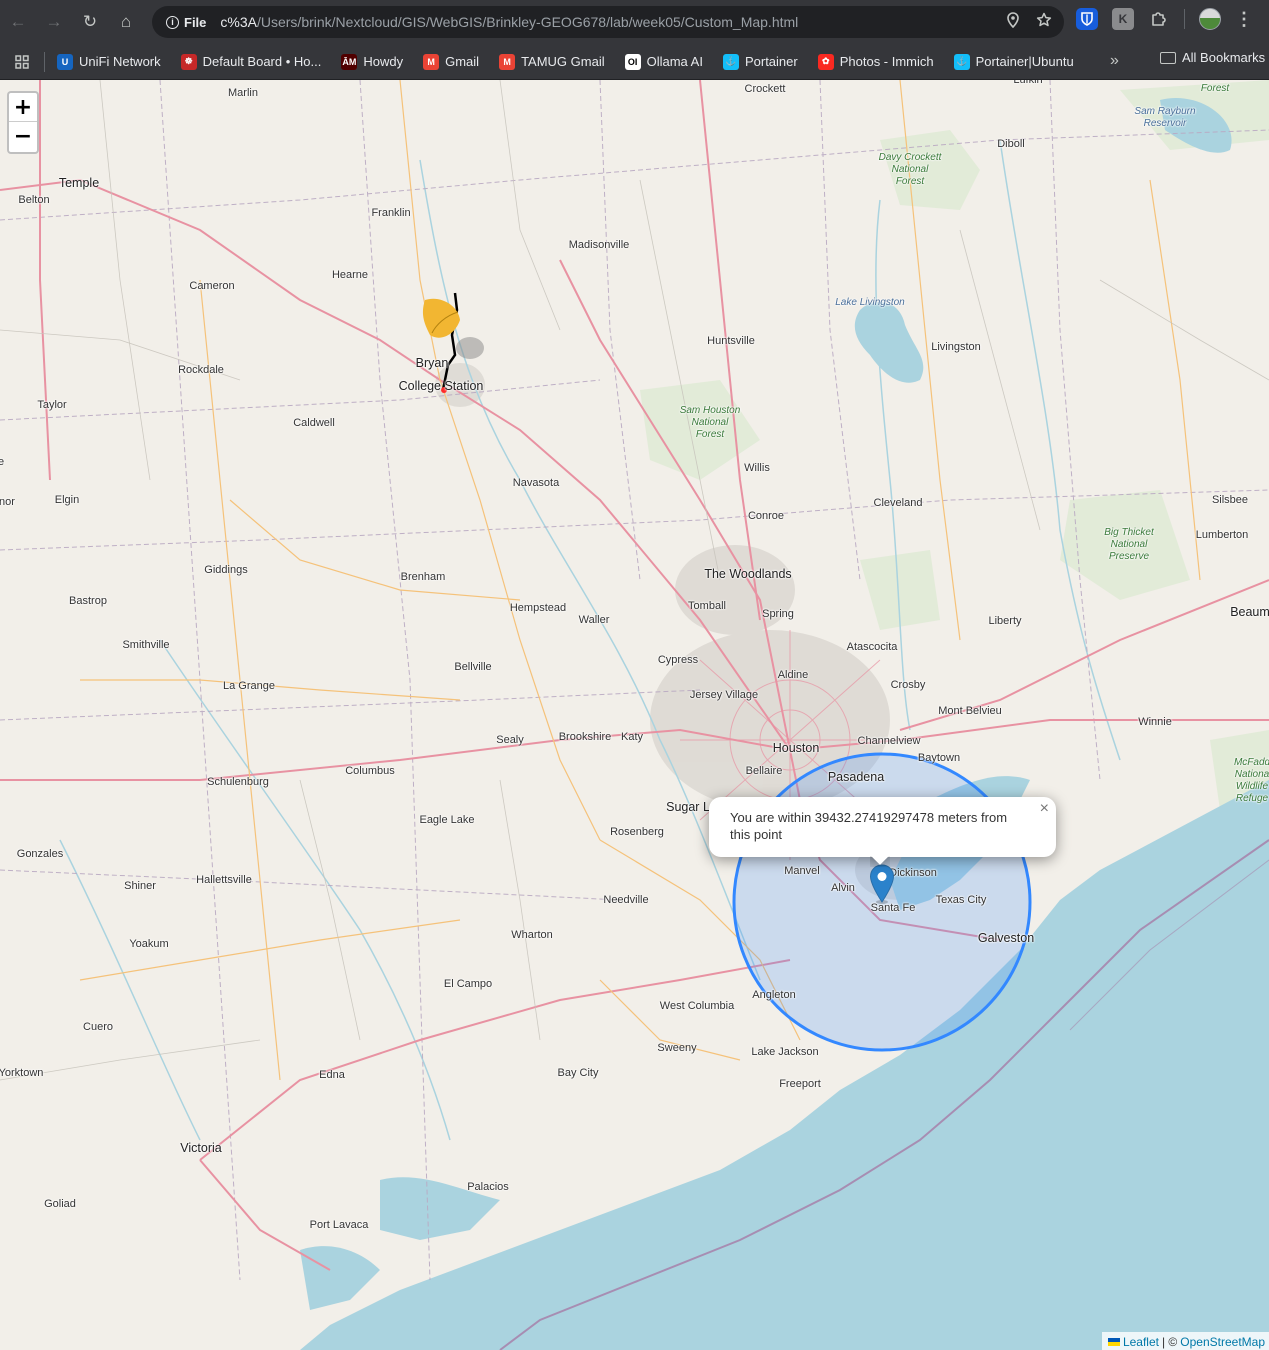  What do you see at coordinates (764, 771) in the screenshot?
I see `place-label: Bellaire` at bounding box center [764, 771].